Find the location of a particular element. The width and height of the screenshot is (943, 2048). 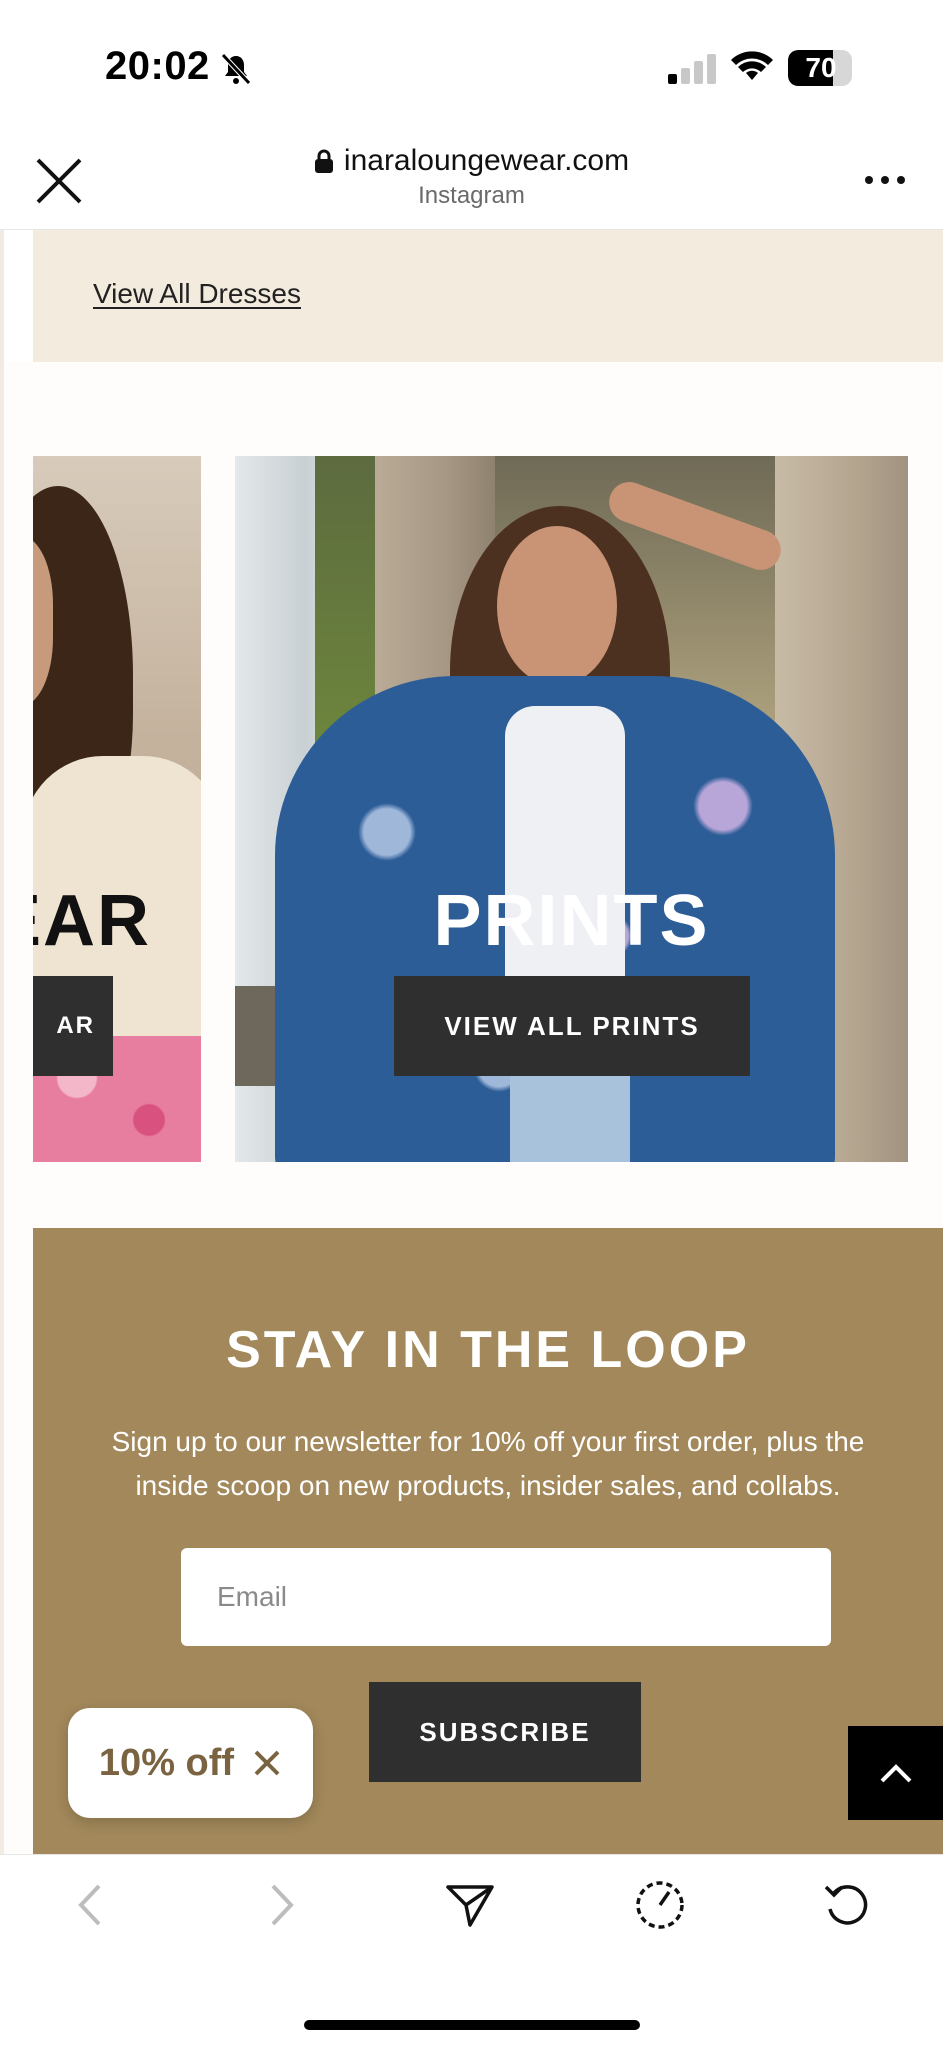

discount-popup: 10% off is located at coordinates (190, 1763).